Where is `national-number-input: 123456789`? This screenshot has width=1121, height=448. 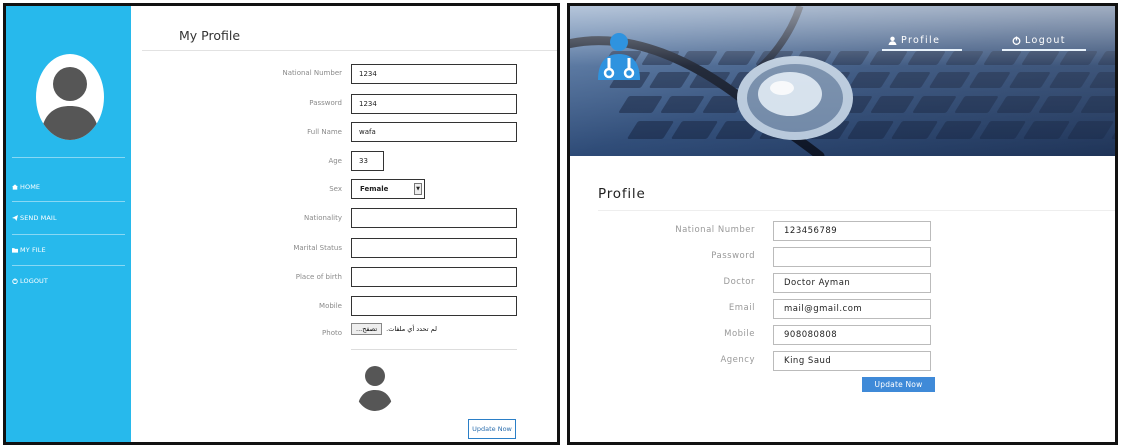 national-number-input: 123456789 is located at coordinates (852, 231).